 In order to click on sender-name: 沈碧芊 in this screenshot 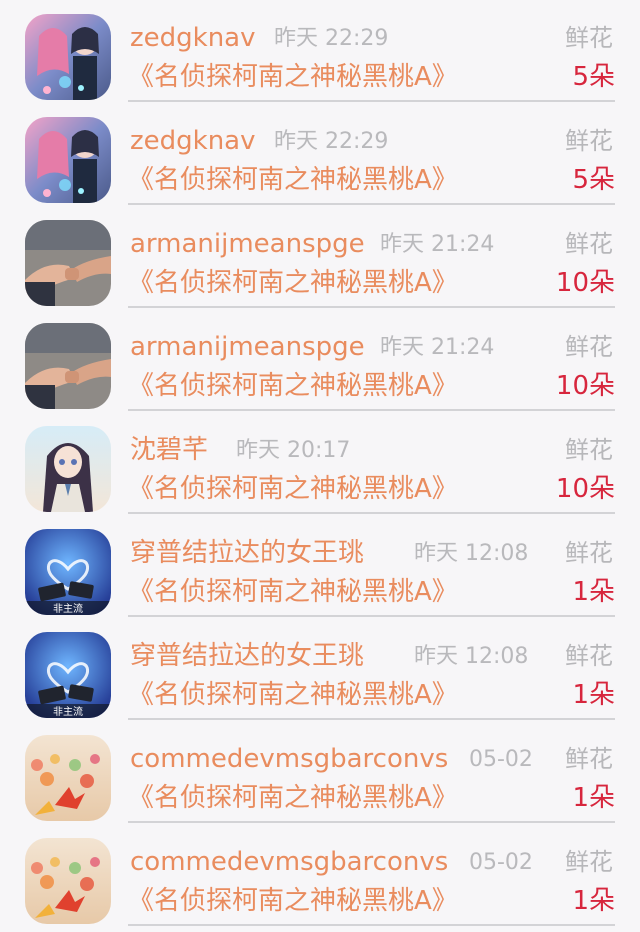, I will do `click(169, 450)`.